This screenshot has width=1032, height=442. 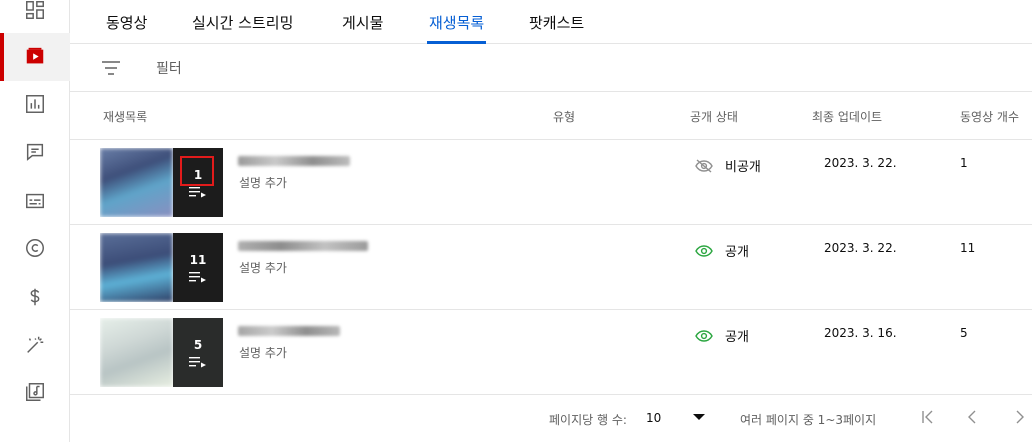 What do you see at coordinates (704, 165) in the screenshot?
I see `eye-off-icon` at bounding box center [704, 165].